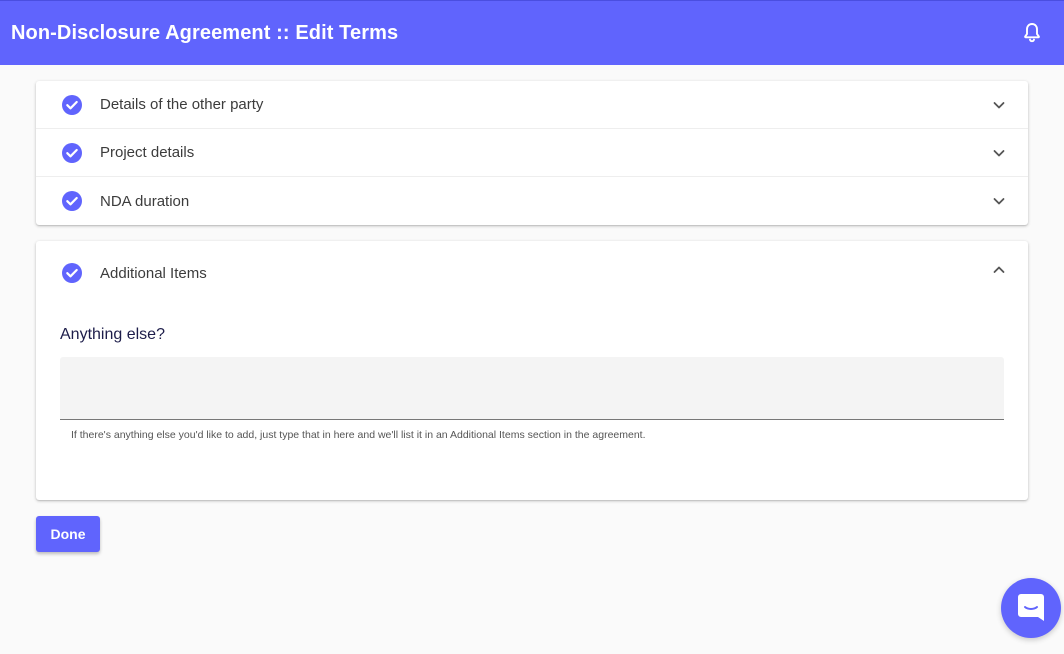 Image resolution: width=1064 pixels, height=654 pixels. Describe the element at coordinates (112, 334) in the screenshot. I see `question-label: Anything else?` at that location.